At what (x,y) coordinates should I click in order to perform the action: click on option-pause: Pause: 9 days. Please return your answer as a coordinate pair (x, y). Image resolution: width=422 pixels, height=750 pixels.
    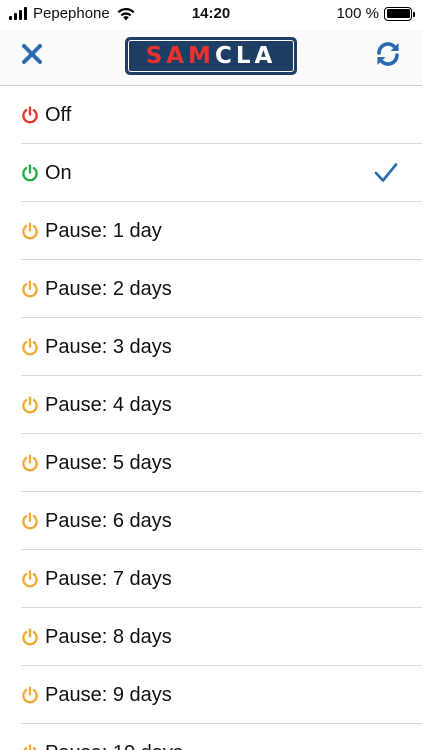
    Looking at the image, I should click on (211, 695).